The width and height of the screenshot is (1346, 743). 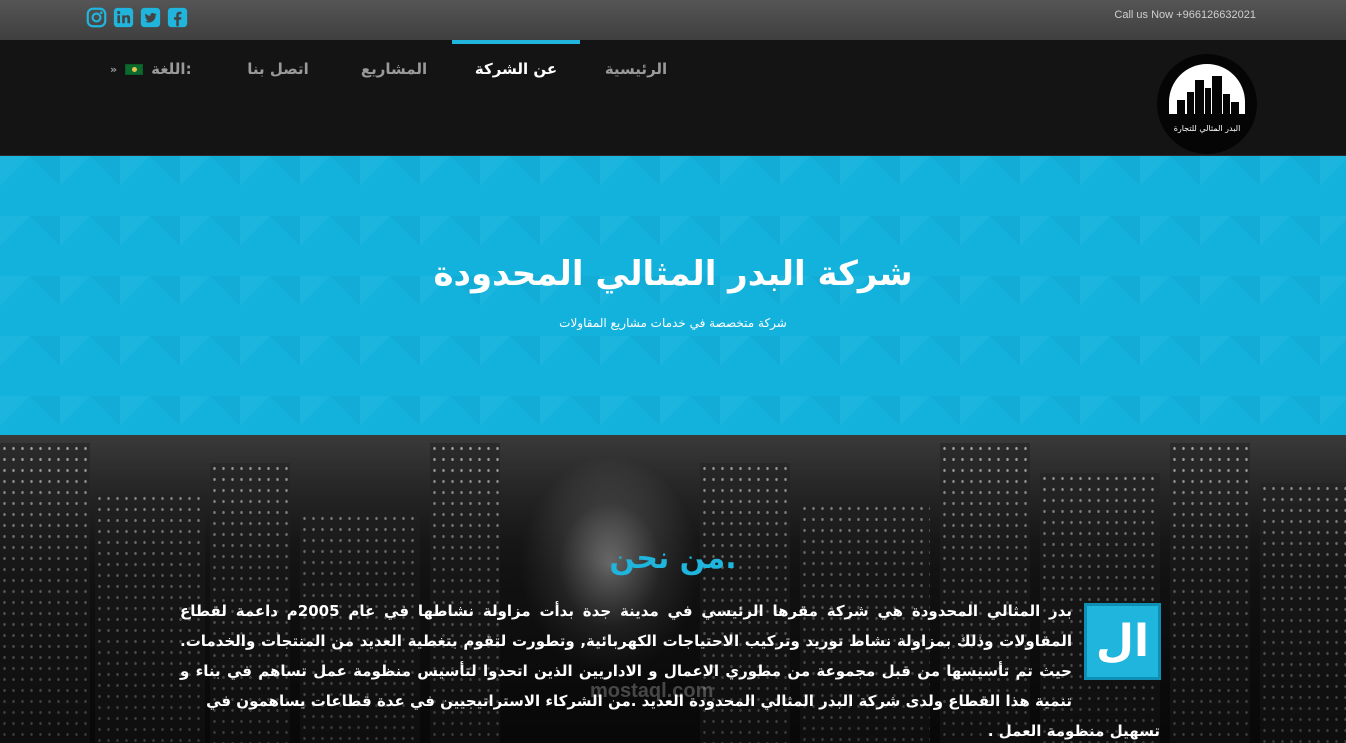 What do you see at coordinates (150, 17) in the screenshot?
I see `twitter-icon` at bounding box center [150, 17].